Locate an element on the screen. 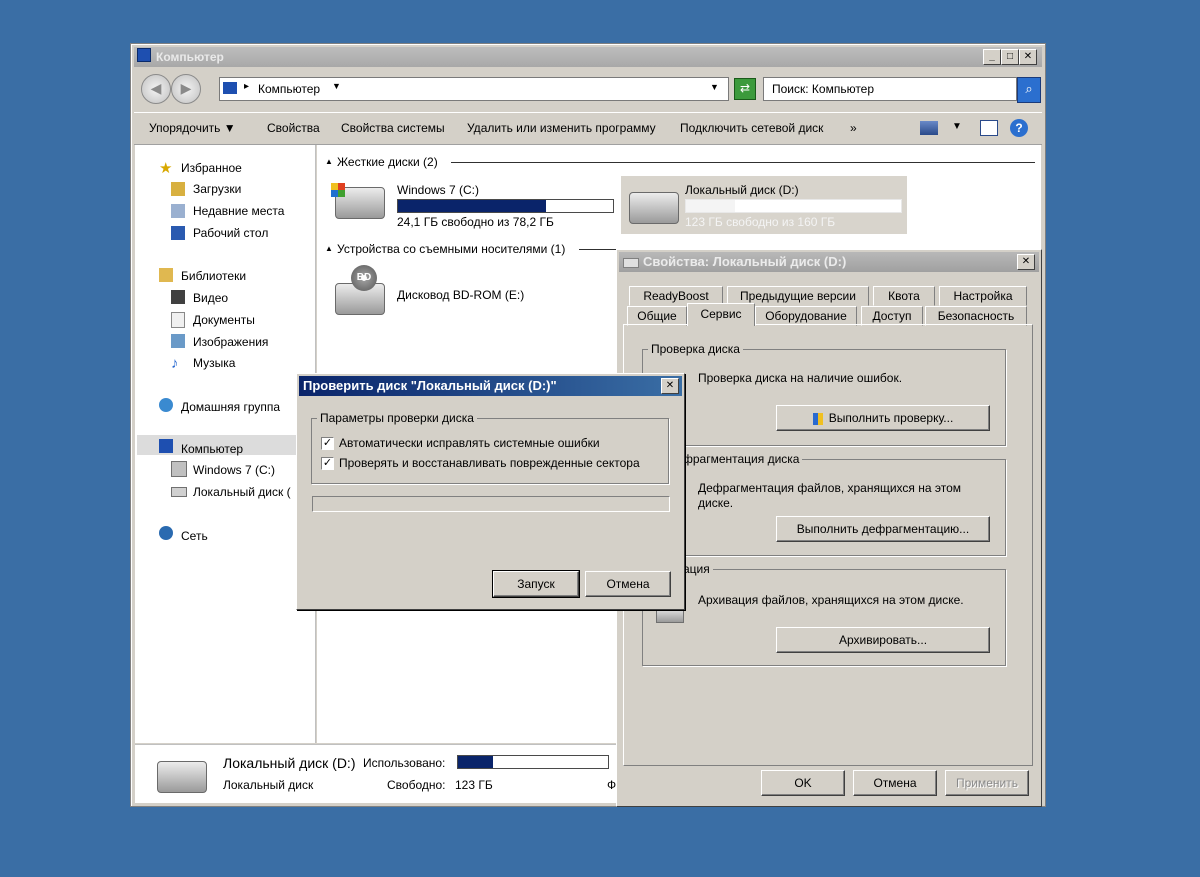  drive-icon is located at coordinates (631, 263).